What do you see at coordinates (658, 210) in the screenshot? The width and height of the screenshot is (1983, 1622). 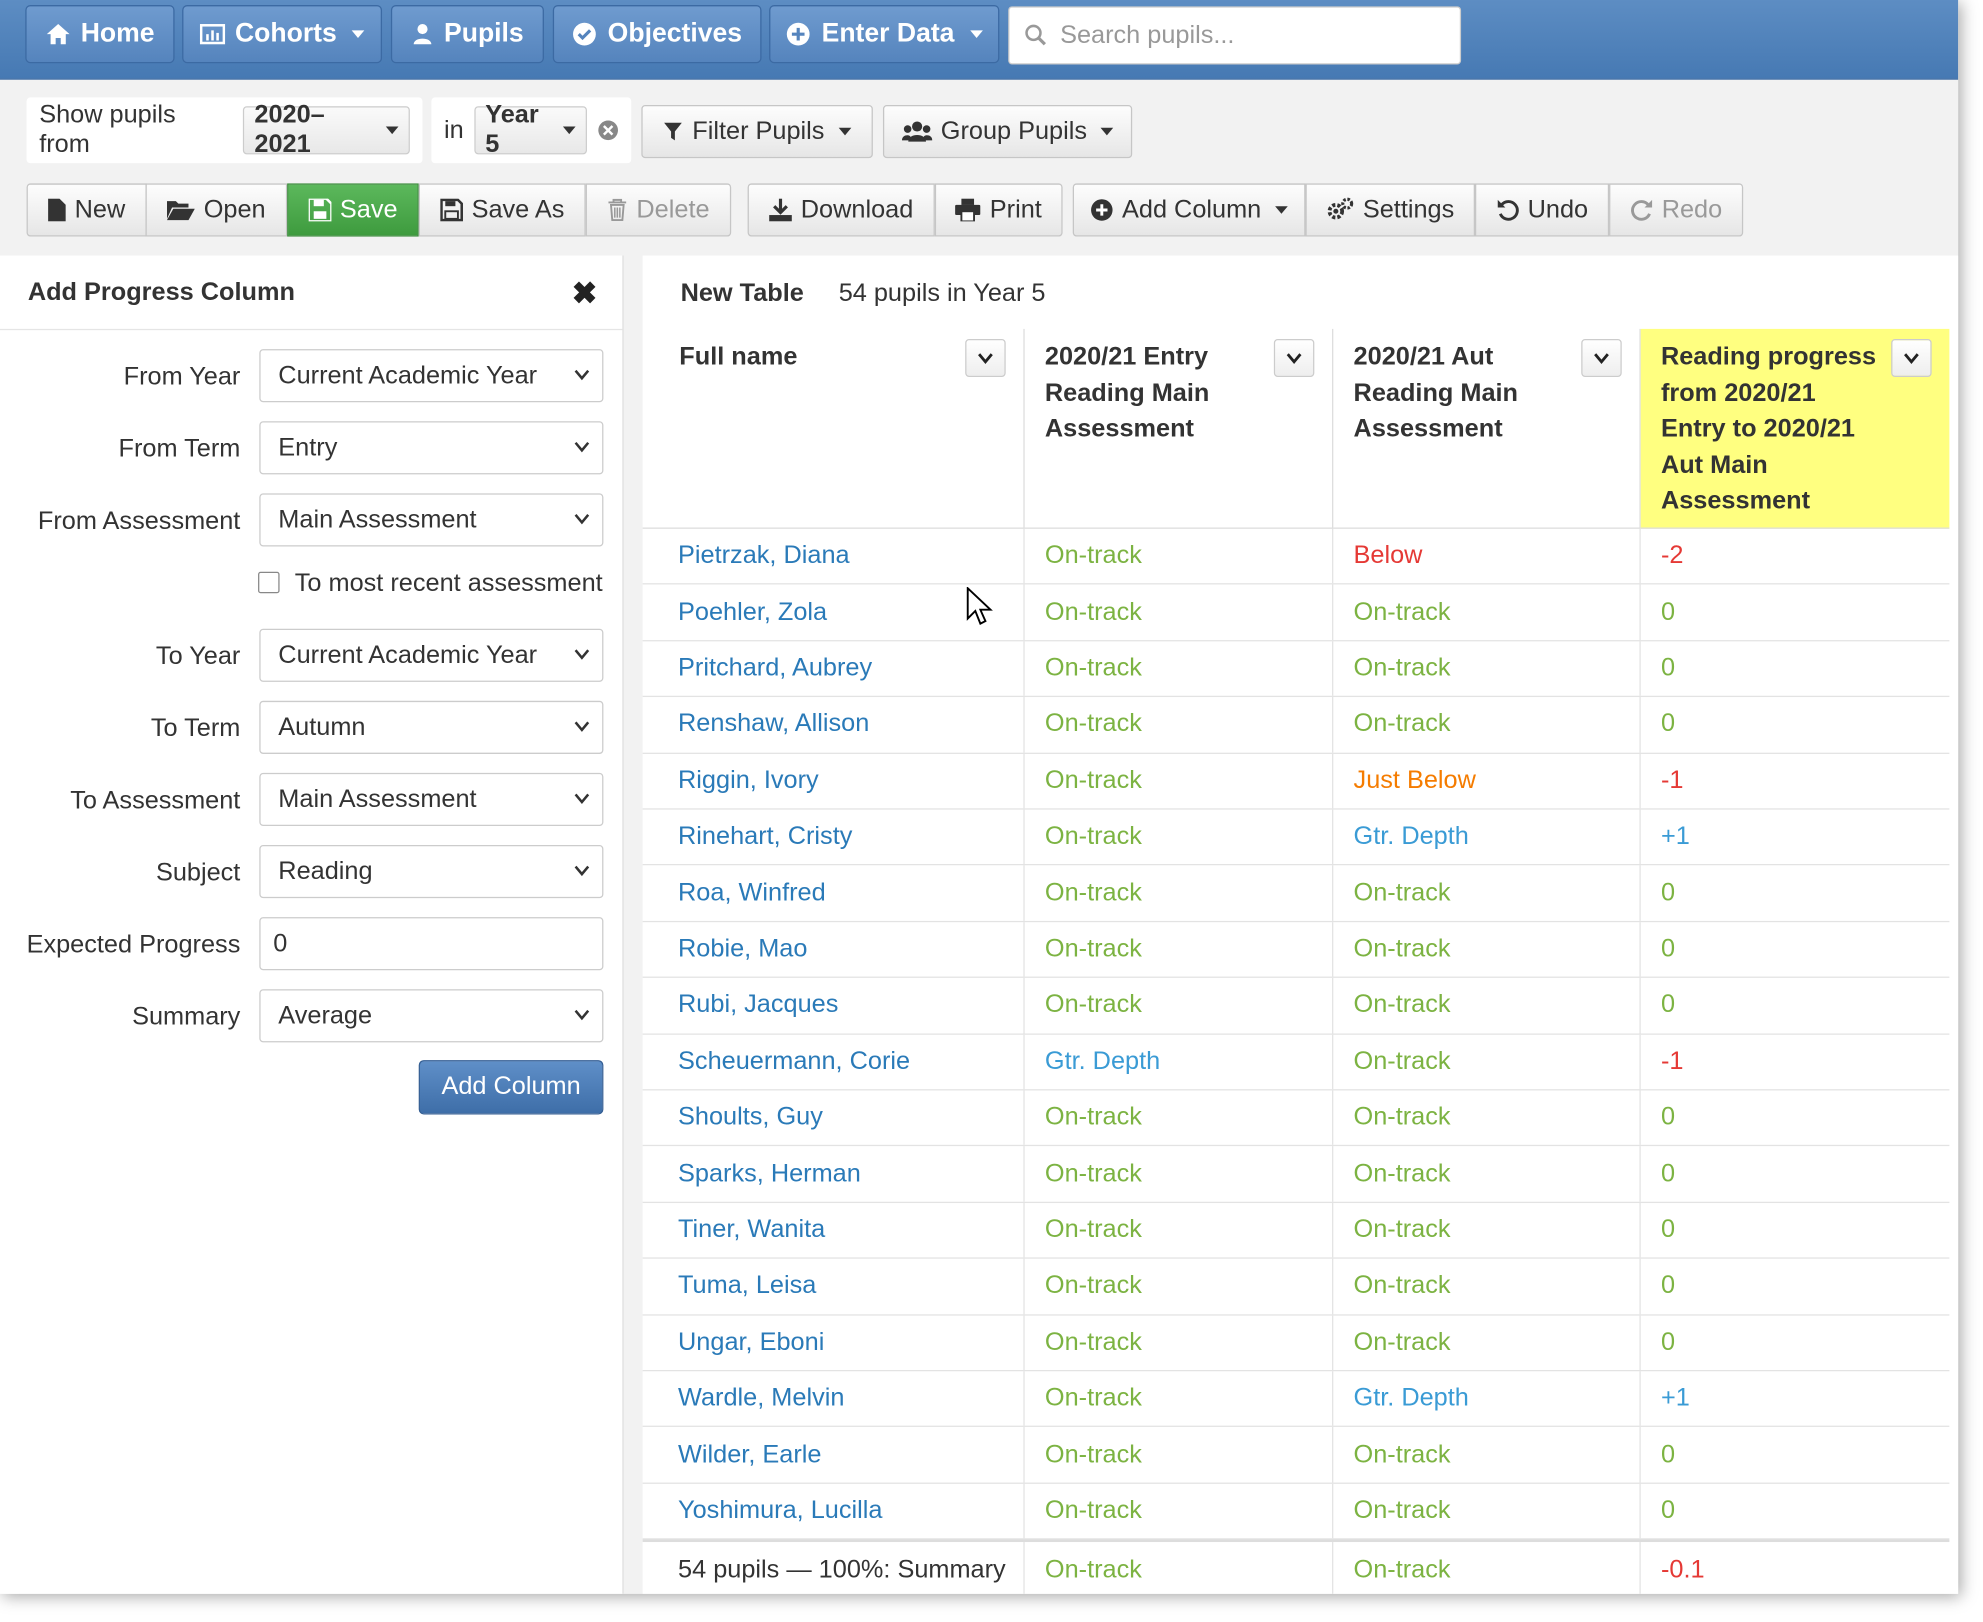 I see `delete-button: Delete` at bounding box center [658, 210].